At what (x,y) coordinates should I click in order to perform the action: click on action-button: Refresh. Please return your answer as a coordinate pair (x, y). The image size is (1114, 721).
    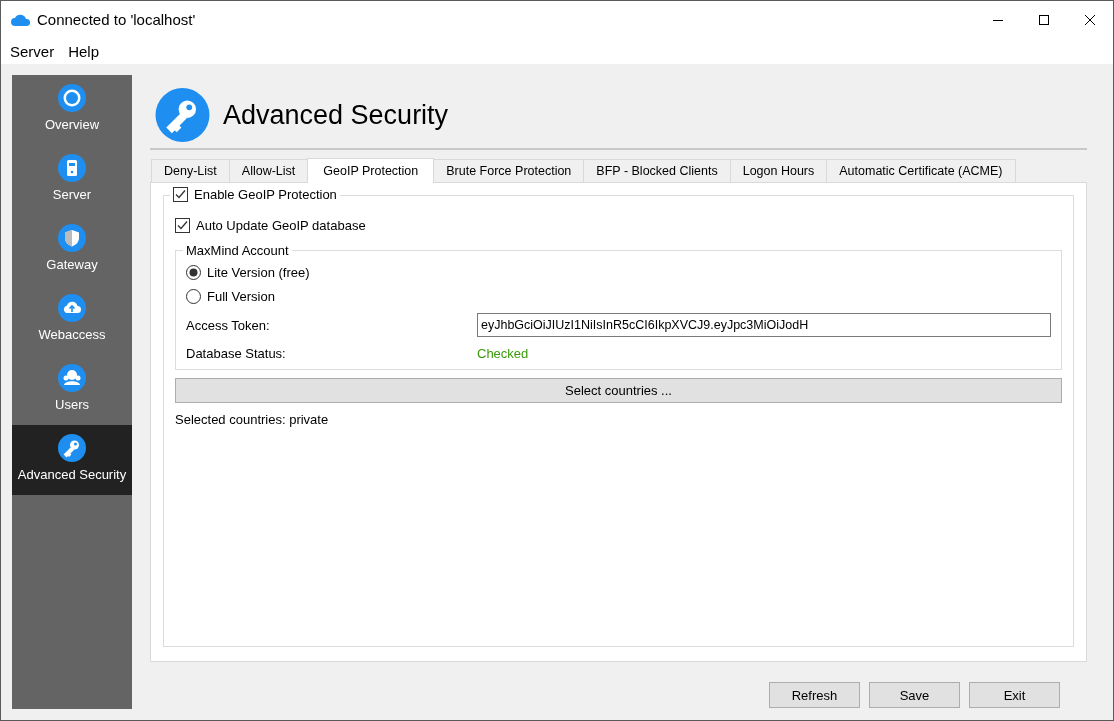
    Looking at the image, I should click on (814, 695).